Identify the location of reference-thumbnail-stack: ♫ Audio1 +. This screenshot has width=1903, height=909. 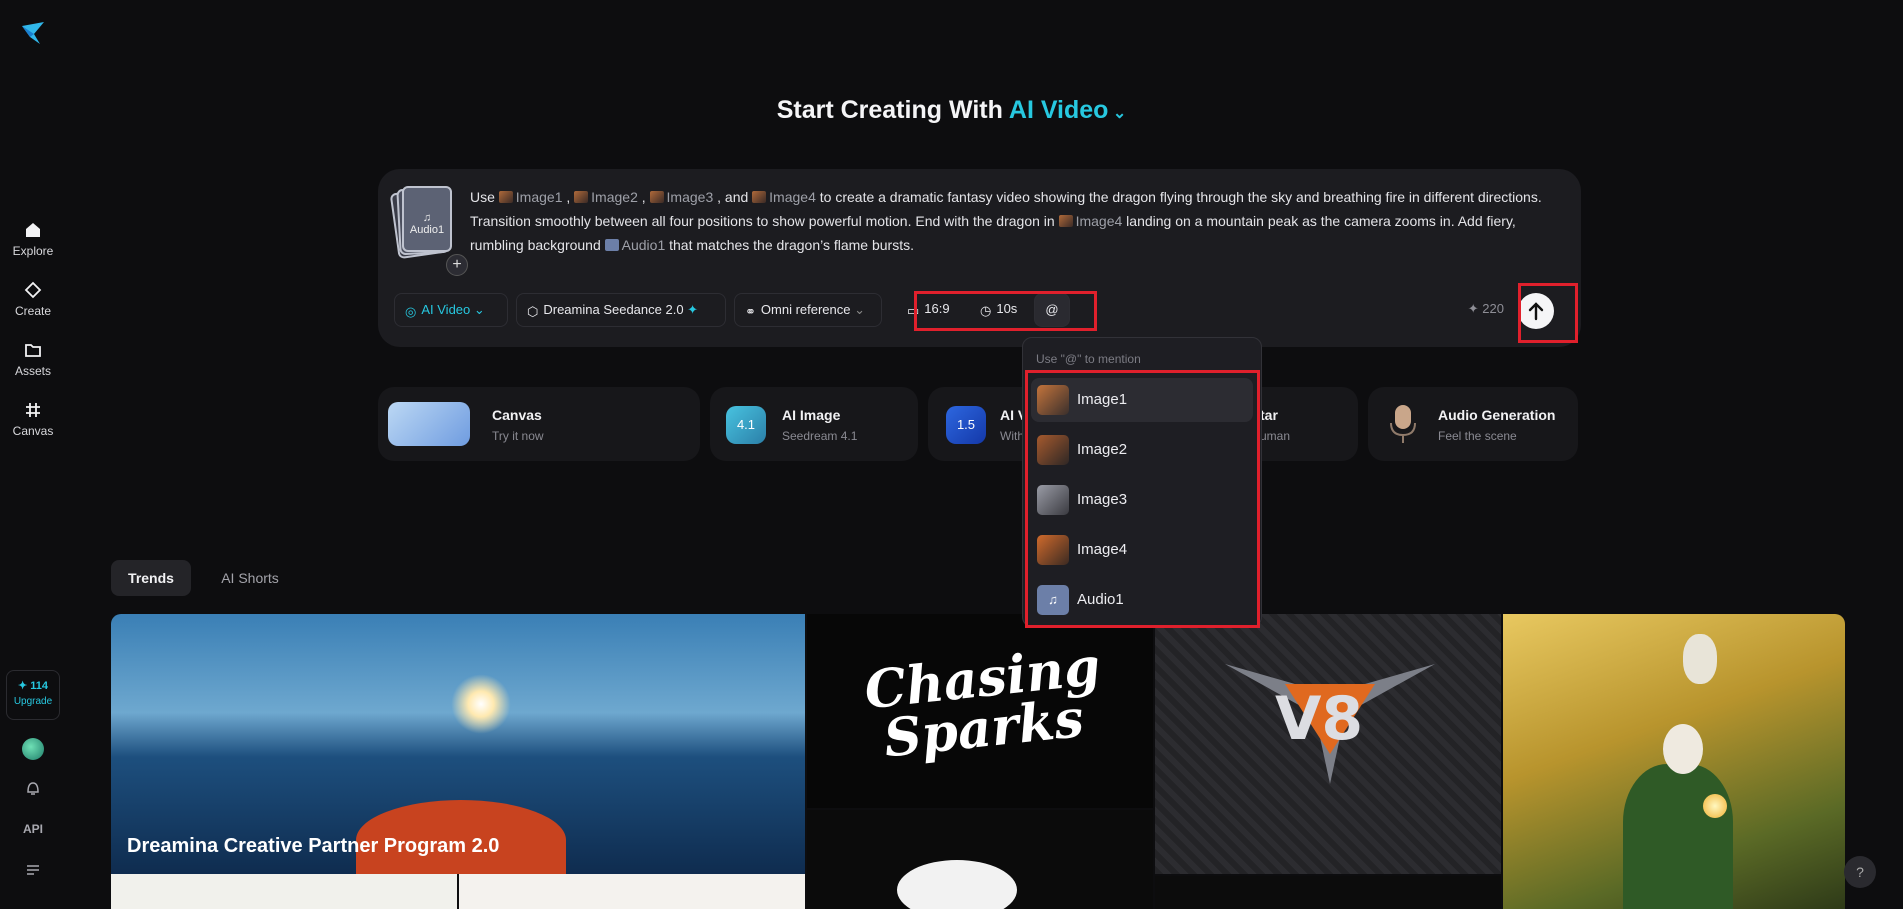
(428, 231).